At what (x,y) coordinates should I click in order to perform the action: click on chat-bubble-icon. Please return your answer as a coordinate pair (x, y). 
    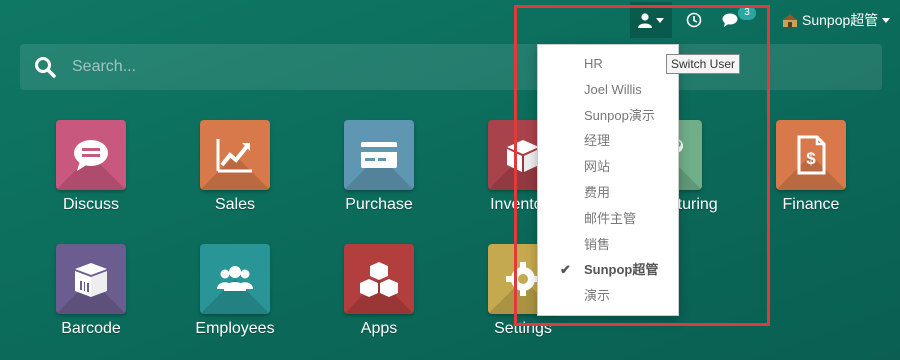
    Looking at the image, I should click on (91, 155).